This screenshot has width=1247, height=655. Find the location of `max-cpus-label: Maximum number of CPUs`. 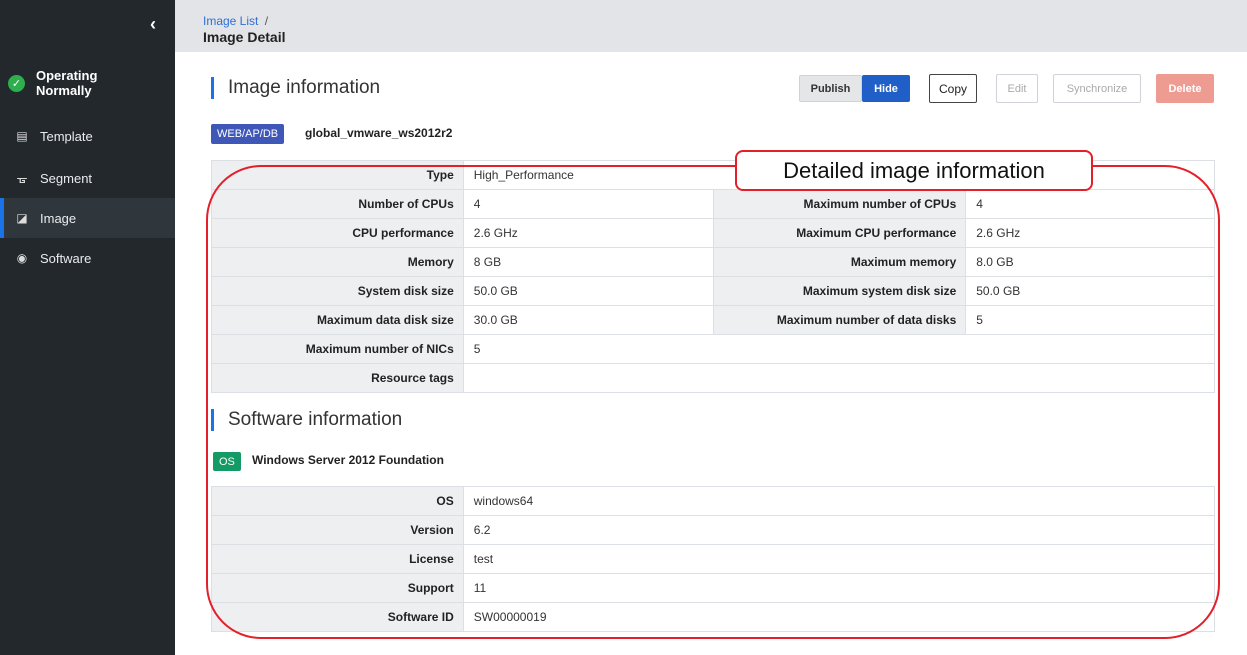

max-cpus-label: Maximum number of CPUs is located at coordinates (840, 204).